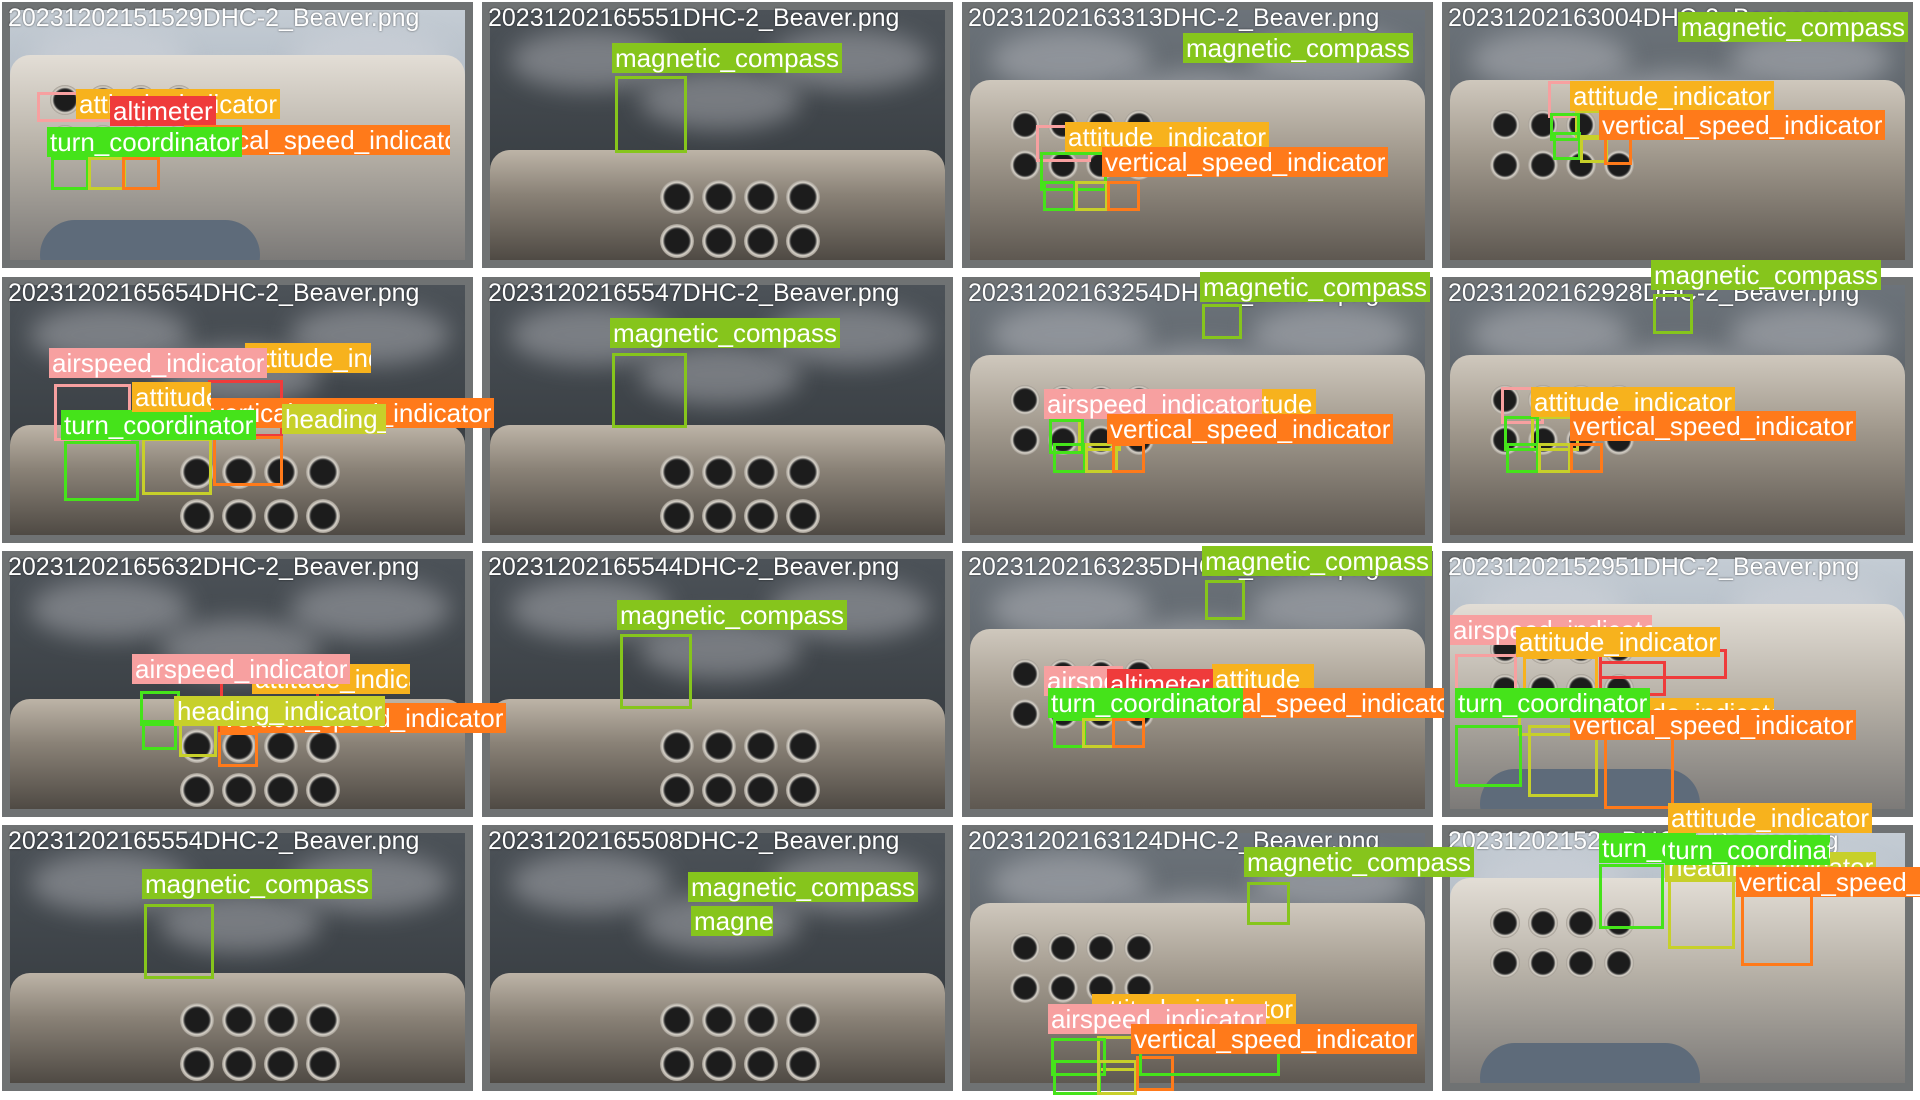 The image size is (1920, 1100). What do you see at coordinates (694, 567) in the screenshot?
I see `image-filename: 20231202165544DHC-2_Beaver.png` at bounding box center [694, 567].